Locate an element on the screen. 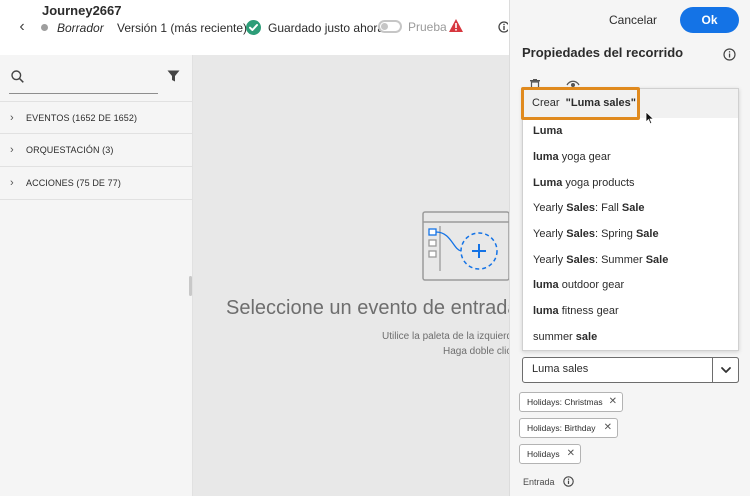 The image size is (750, 496). status-dot-icon is located at coordinates (44, 27).